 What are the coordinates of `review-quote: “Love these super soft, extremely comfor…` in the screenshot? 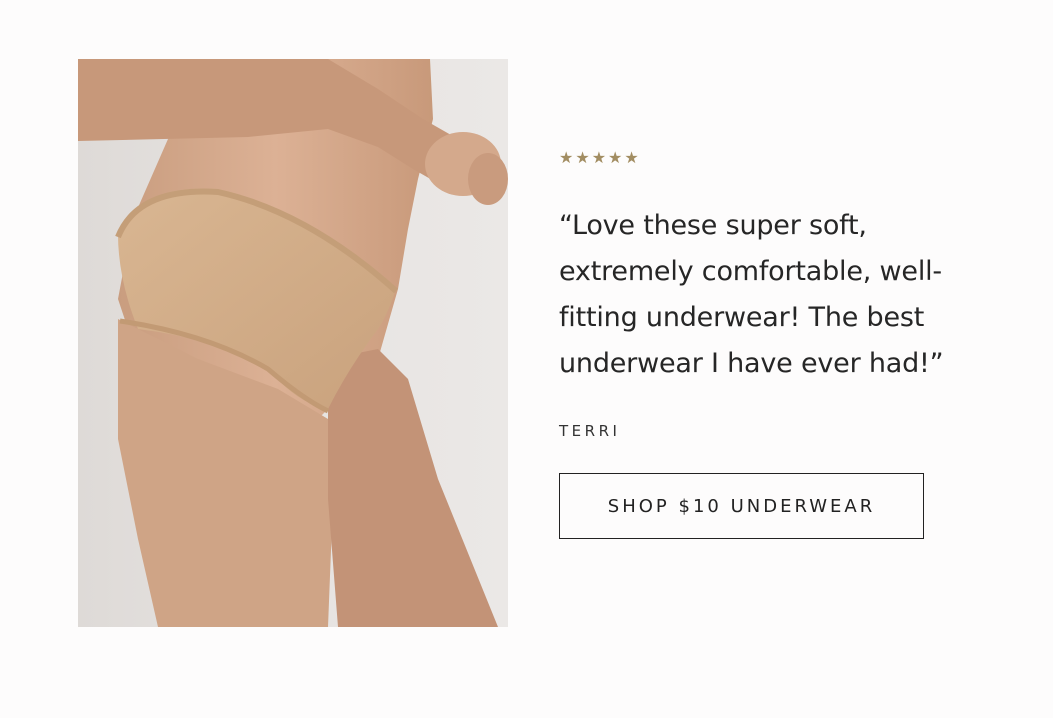 It's located at (751, 294).